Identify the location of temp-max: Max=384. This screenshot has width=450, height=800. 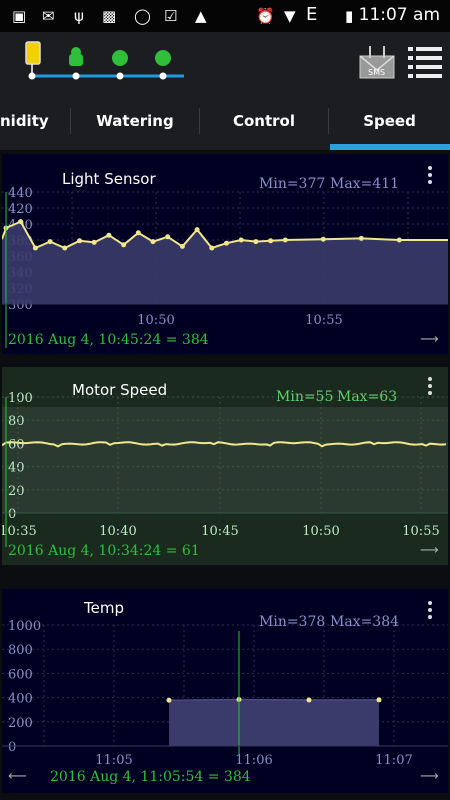
(365, 622).